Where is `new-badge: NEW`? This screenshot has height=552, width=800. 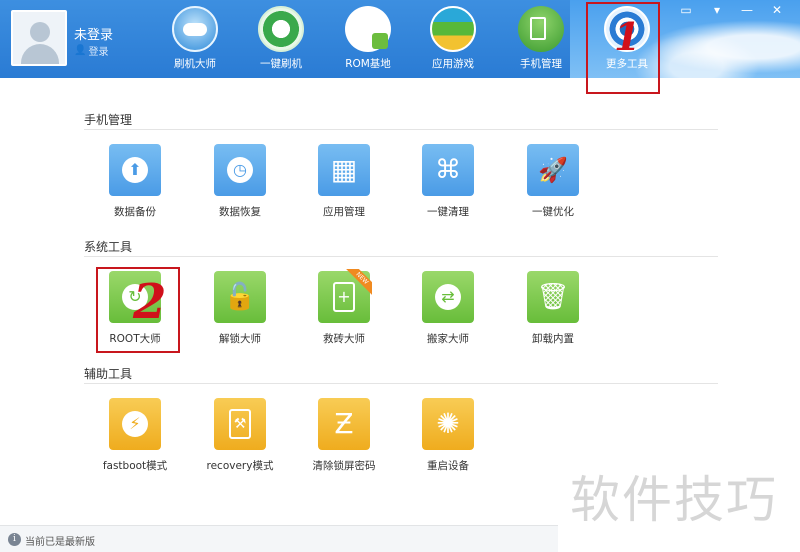 new-badge: NEW is located at coordinates (359, 282).